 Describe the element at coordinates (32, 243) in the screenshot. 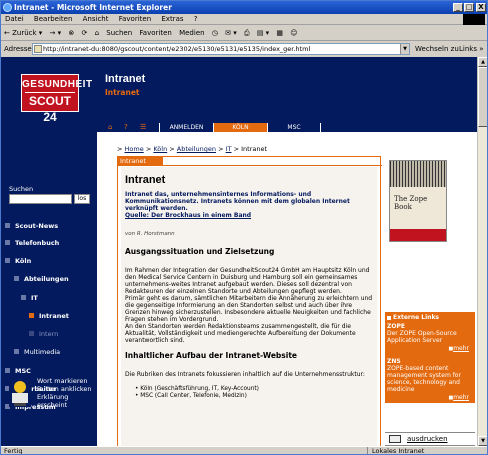

I see `sidebar-item-telefonbuch: Telefonbuch` at that location.